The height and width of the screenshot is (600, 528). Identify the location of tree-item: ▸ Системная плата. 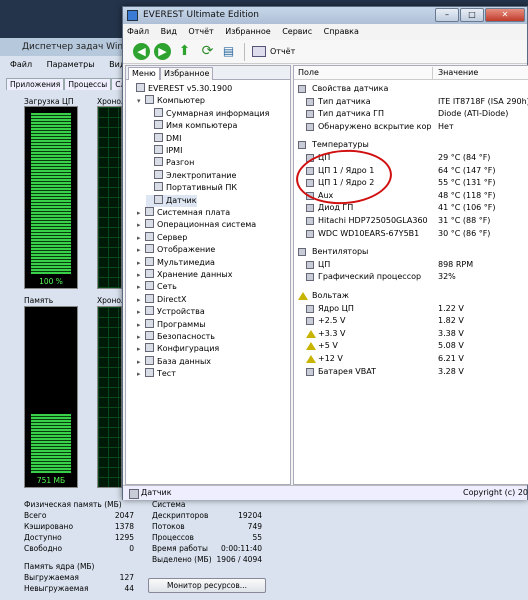
(183, 213).